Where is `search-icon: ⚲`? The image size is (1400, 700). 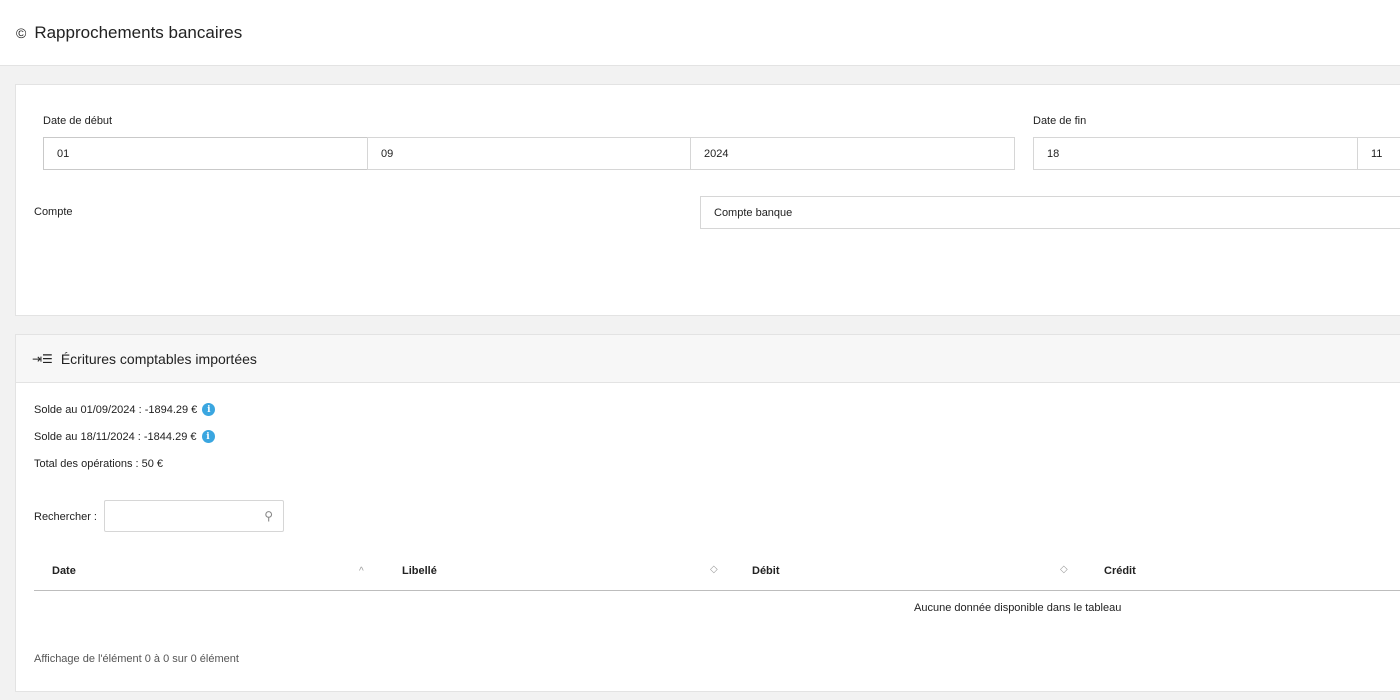 search-icon: ⚲ is located at coordinates (268, 516).